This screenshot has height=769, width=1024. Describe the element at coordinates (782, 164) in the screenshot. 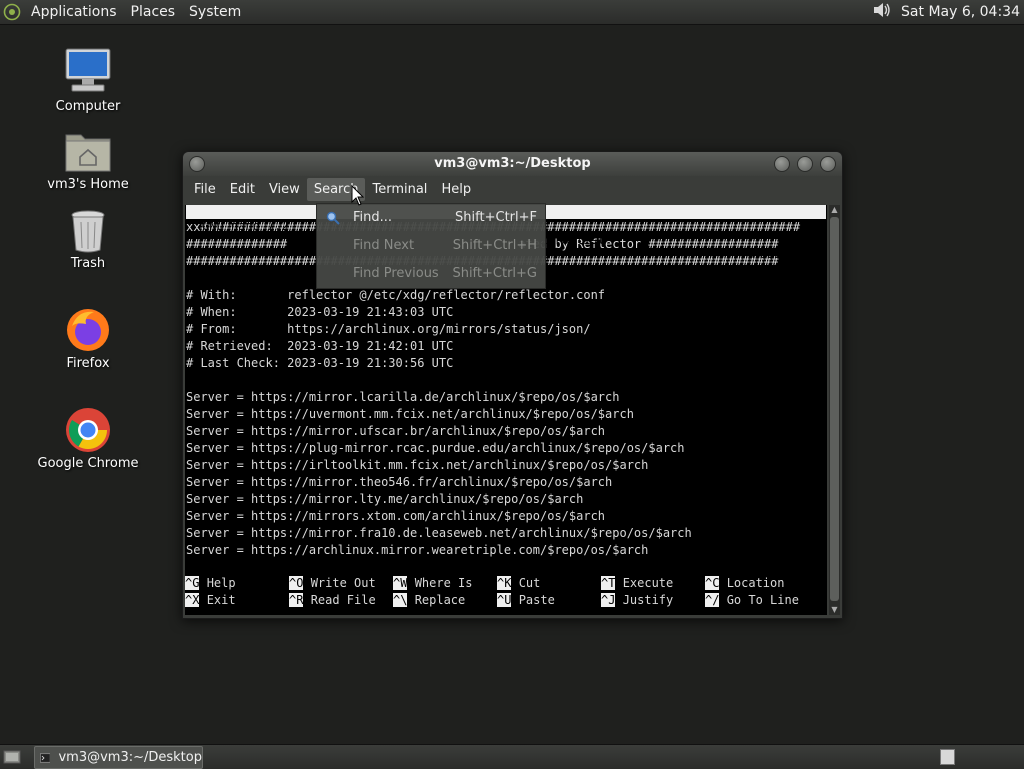

I see `minimize-button` at that location.